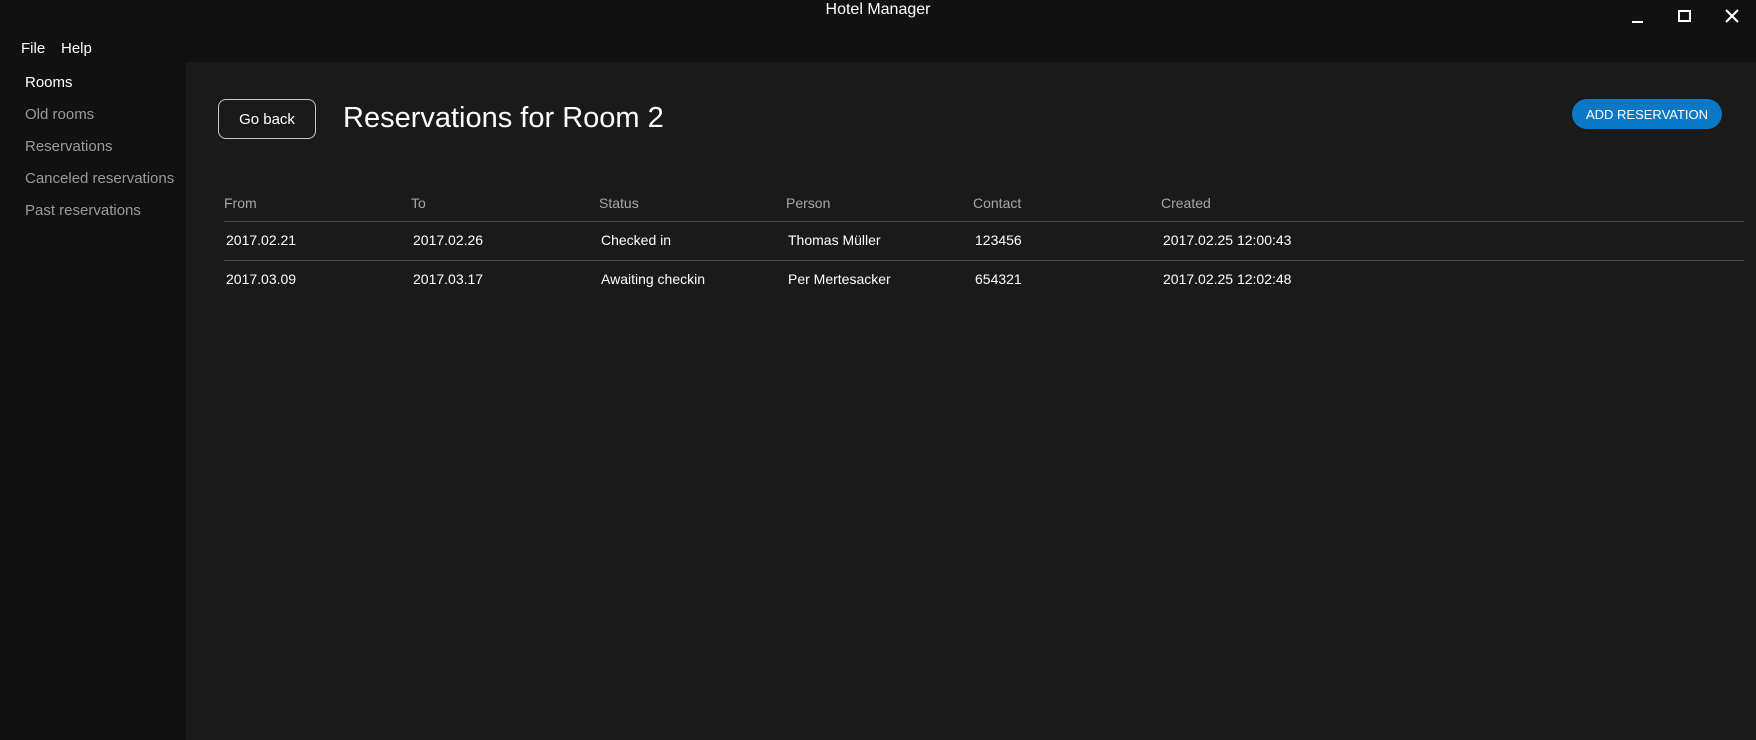  Describe the element at coordinates (1227, 279) in the screenshot. I see `cell-created: 2017.02.25 12:02:48` at that location.